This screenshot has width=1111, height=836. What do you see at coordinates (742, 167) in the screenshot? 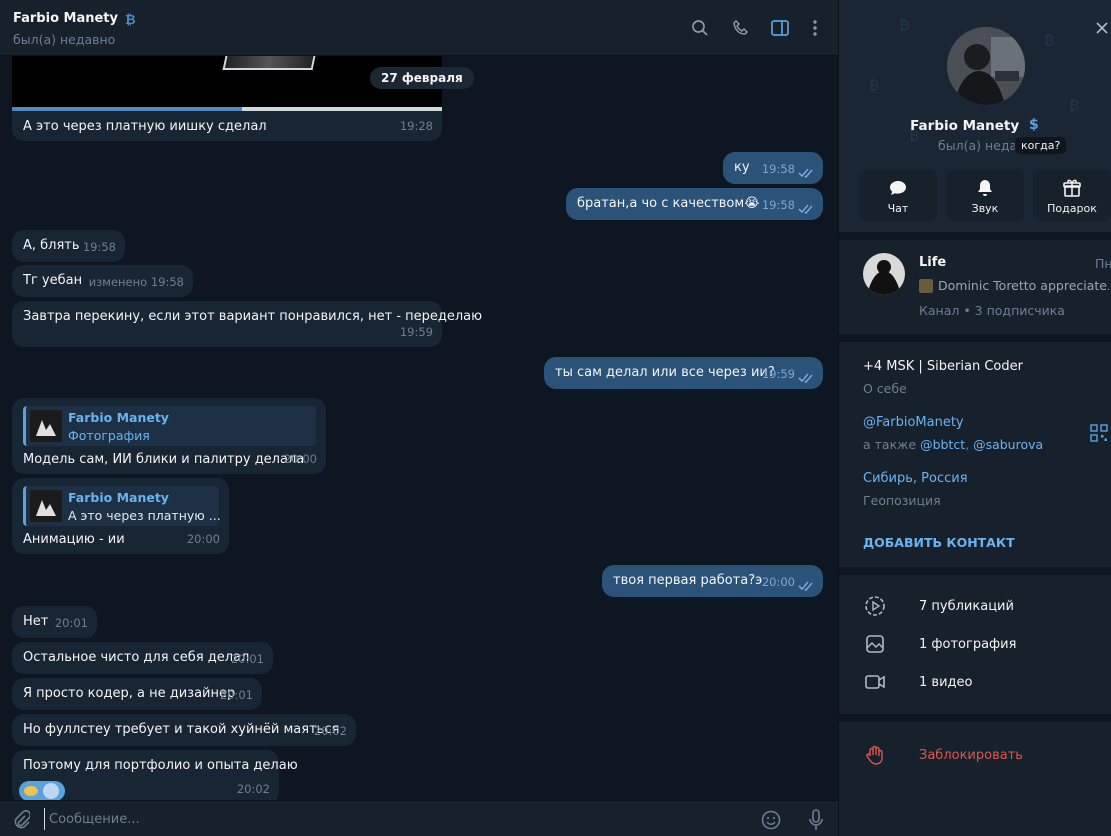
I see `message-text: ку` at bounding box center [742, 167].